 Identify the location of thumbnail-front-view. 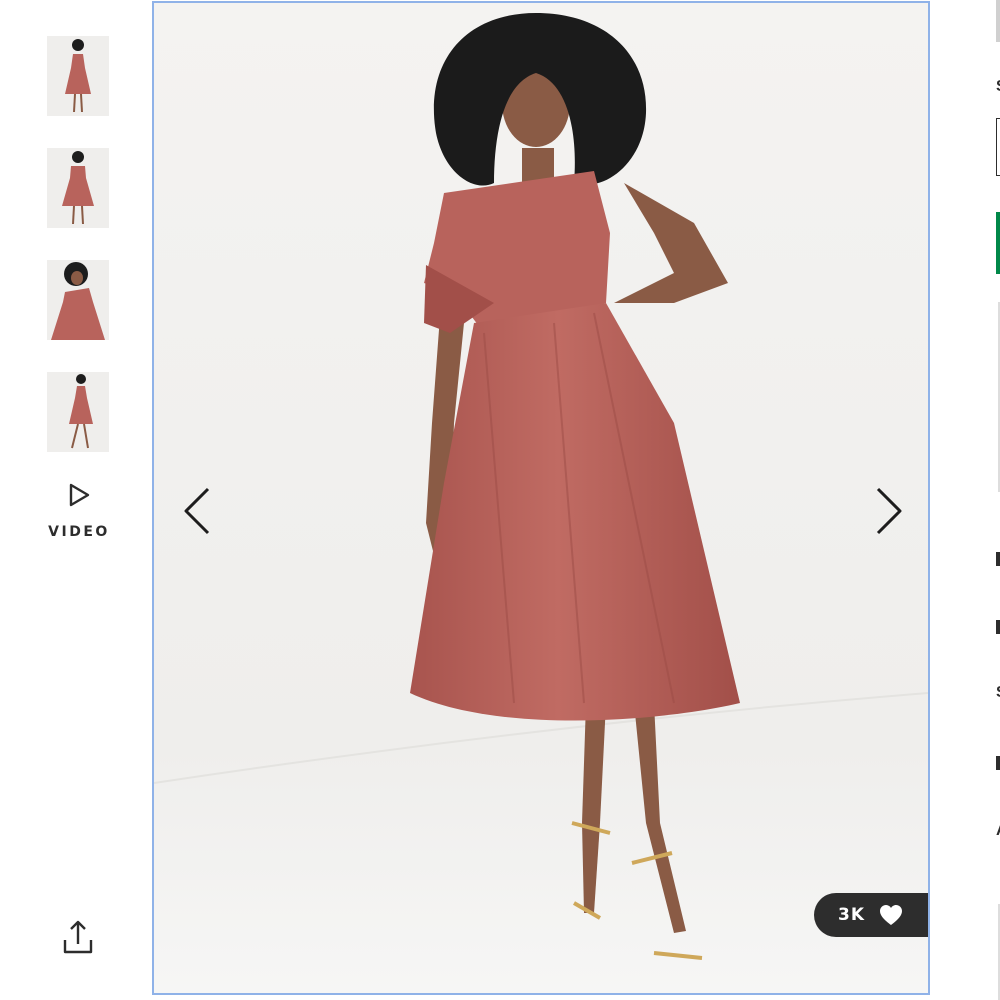
(78, 76).